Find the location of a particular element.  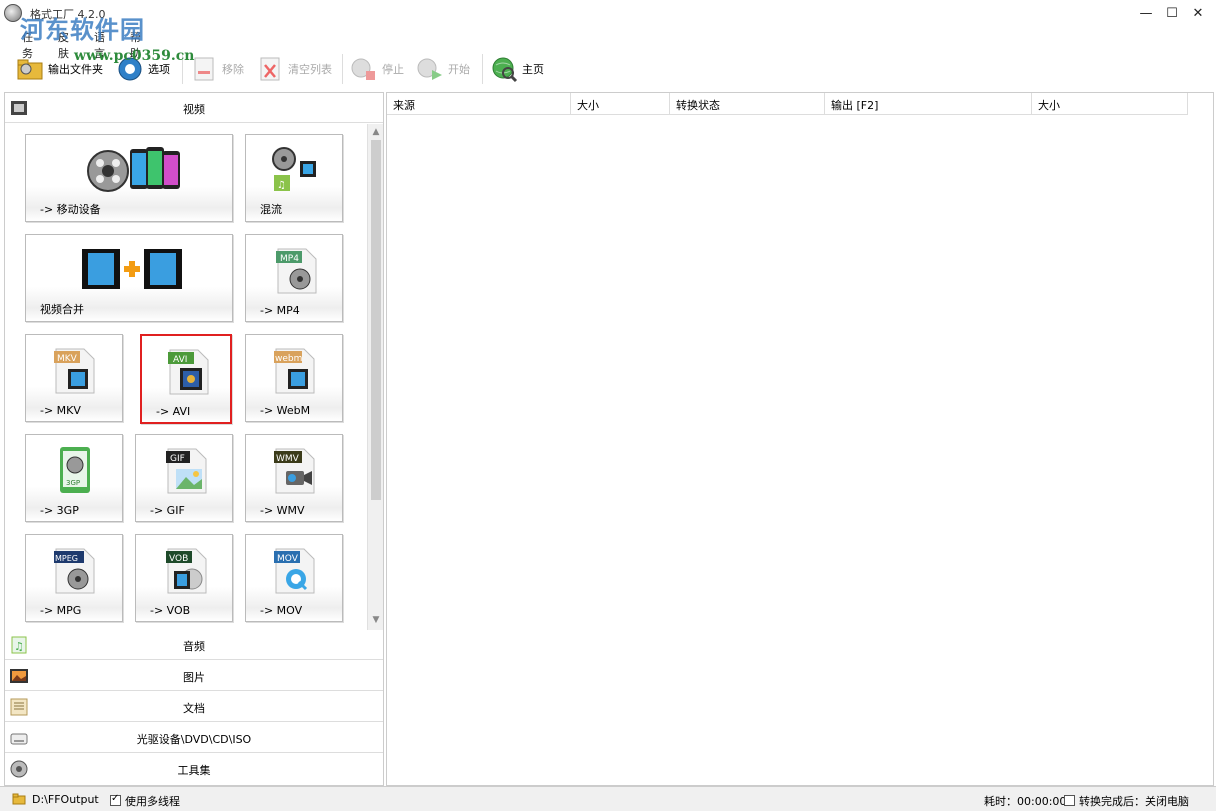

tile-wmv: WMV -> WMV is located at coordinates (294, 478).